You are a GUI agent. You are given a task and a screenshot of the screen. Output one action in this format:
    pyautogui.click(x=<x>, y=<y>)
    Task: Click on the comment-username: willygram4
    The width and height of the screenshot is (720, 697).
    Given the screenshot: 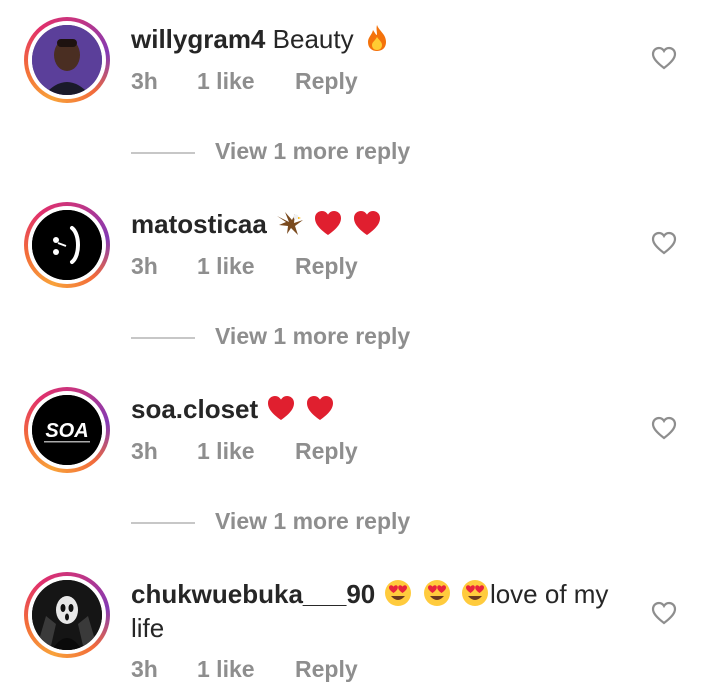 What is the action you would take?
    pyautogui.click(x=198, y=39)
    